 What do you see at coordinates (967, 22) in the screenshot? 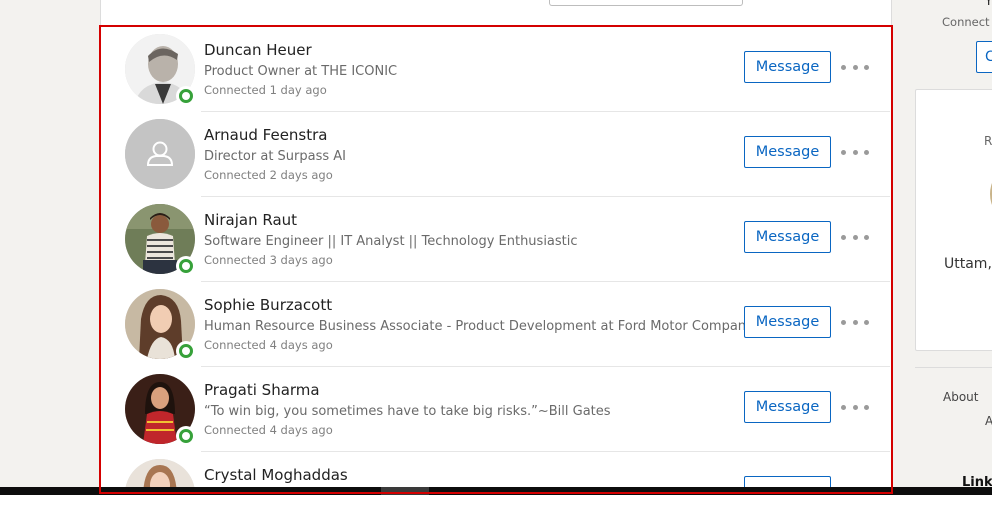
I see `rail-connect-text: Connect w` at bounding box center [967, 22].